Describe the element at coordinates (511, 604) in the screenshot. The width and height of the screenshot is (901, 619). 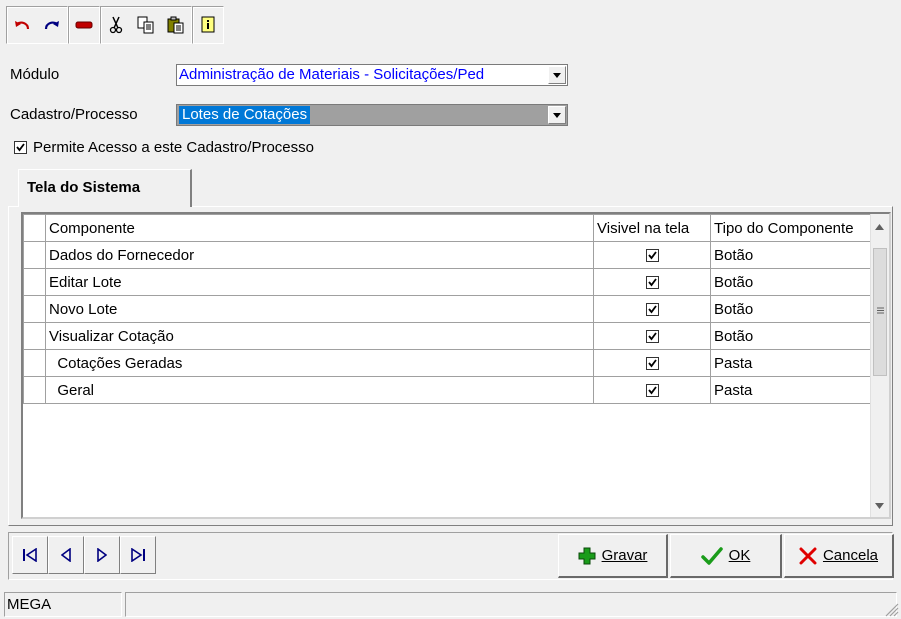
I see `status-panel-message` at that location.